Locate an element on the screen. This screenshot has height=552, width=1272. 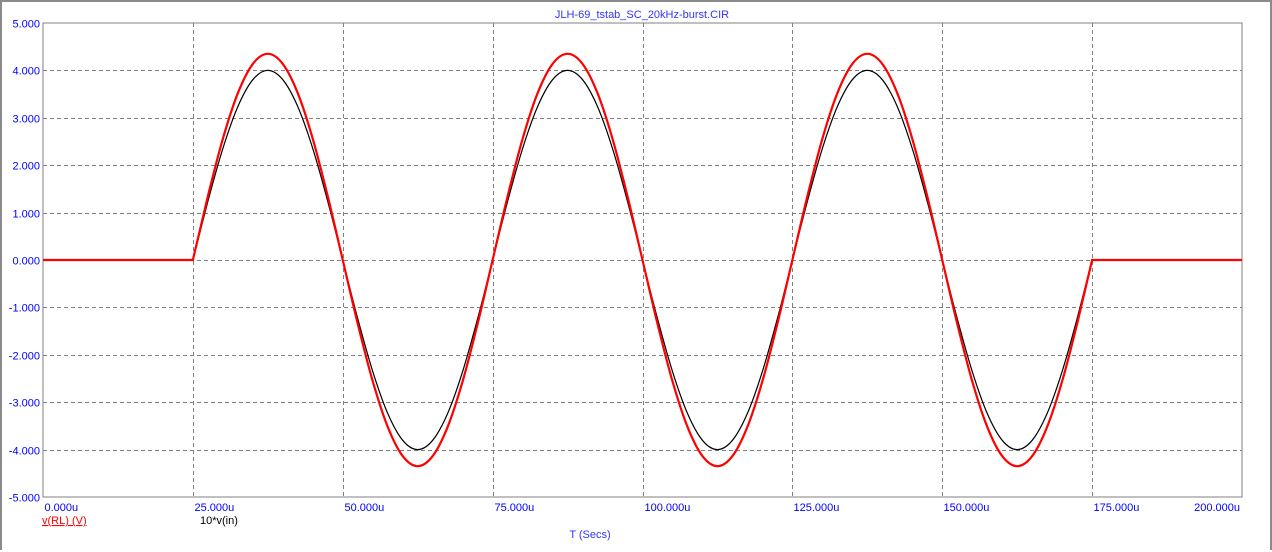
x-tick-label: 75.000u is located at coordinates (515, 508).